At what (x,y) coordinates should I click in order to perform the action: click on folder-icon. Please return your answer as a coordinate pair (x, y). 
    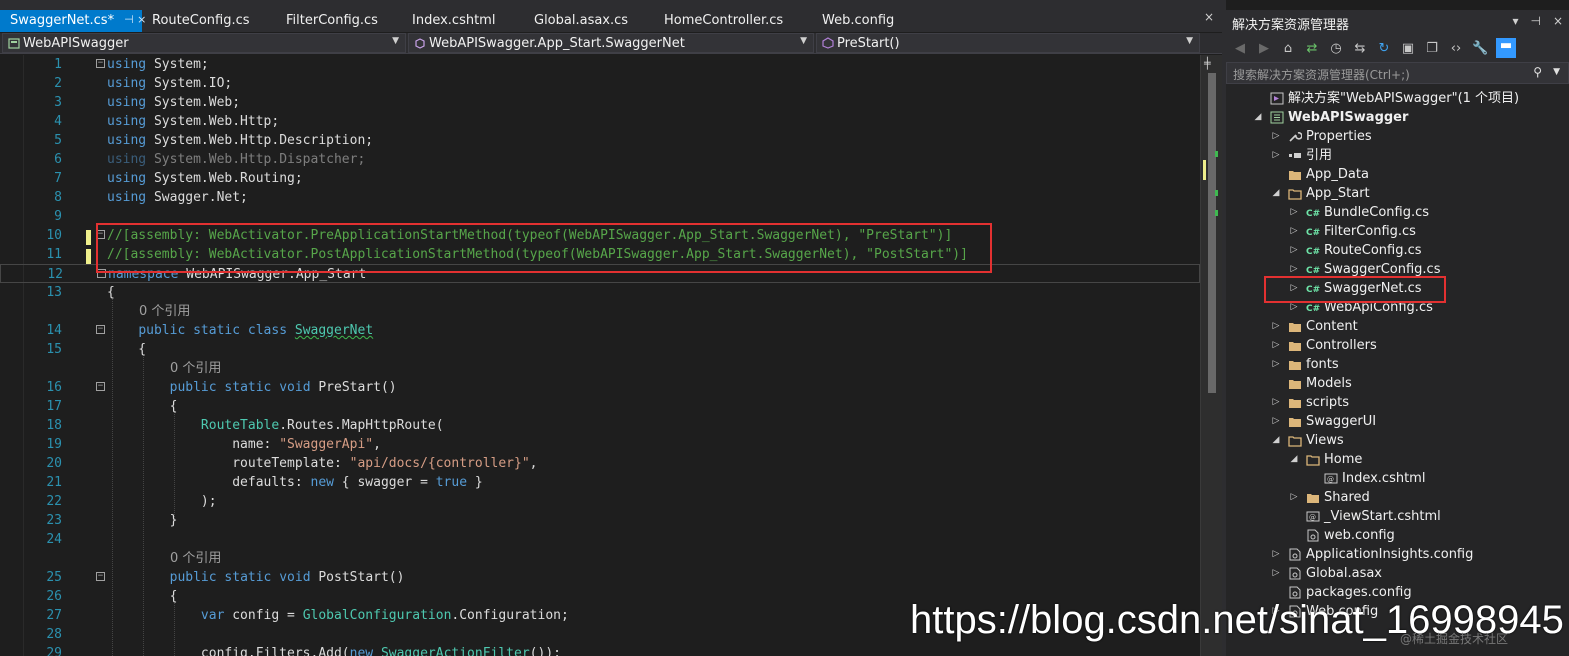
    Looking at the image, I should click on (1295, 174).